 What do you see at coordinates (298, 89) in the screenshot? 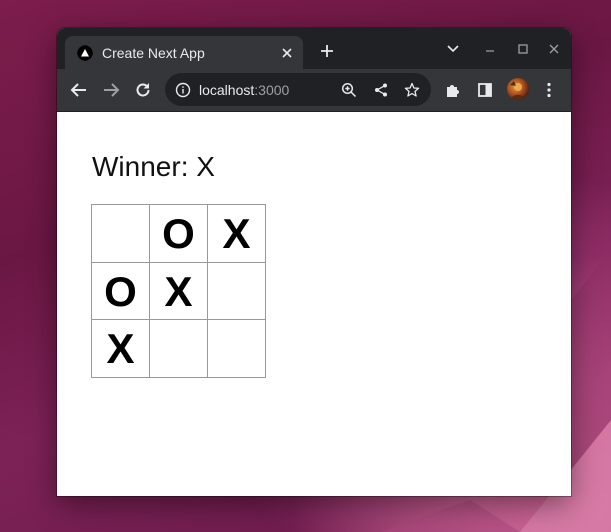
I see `address-bar: localhost:3000` at bounding box center [298, 89].